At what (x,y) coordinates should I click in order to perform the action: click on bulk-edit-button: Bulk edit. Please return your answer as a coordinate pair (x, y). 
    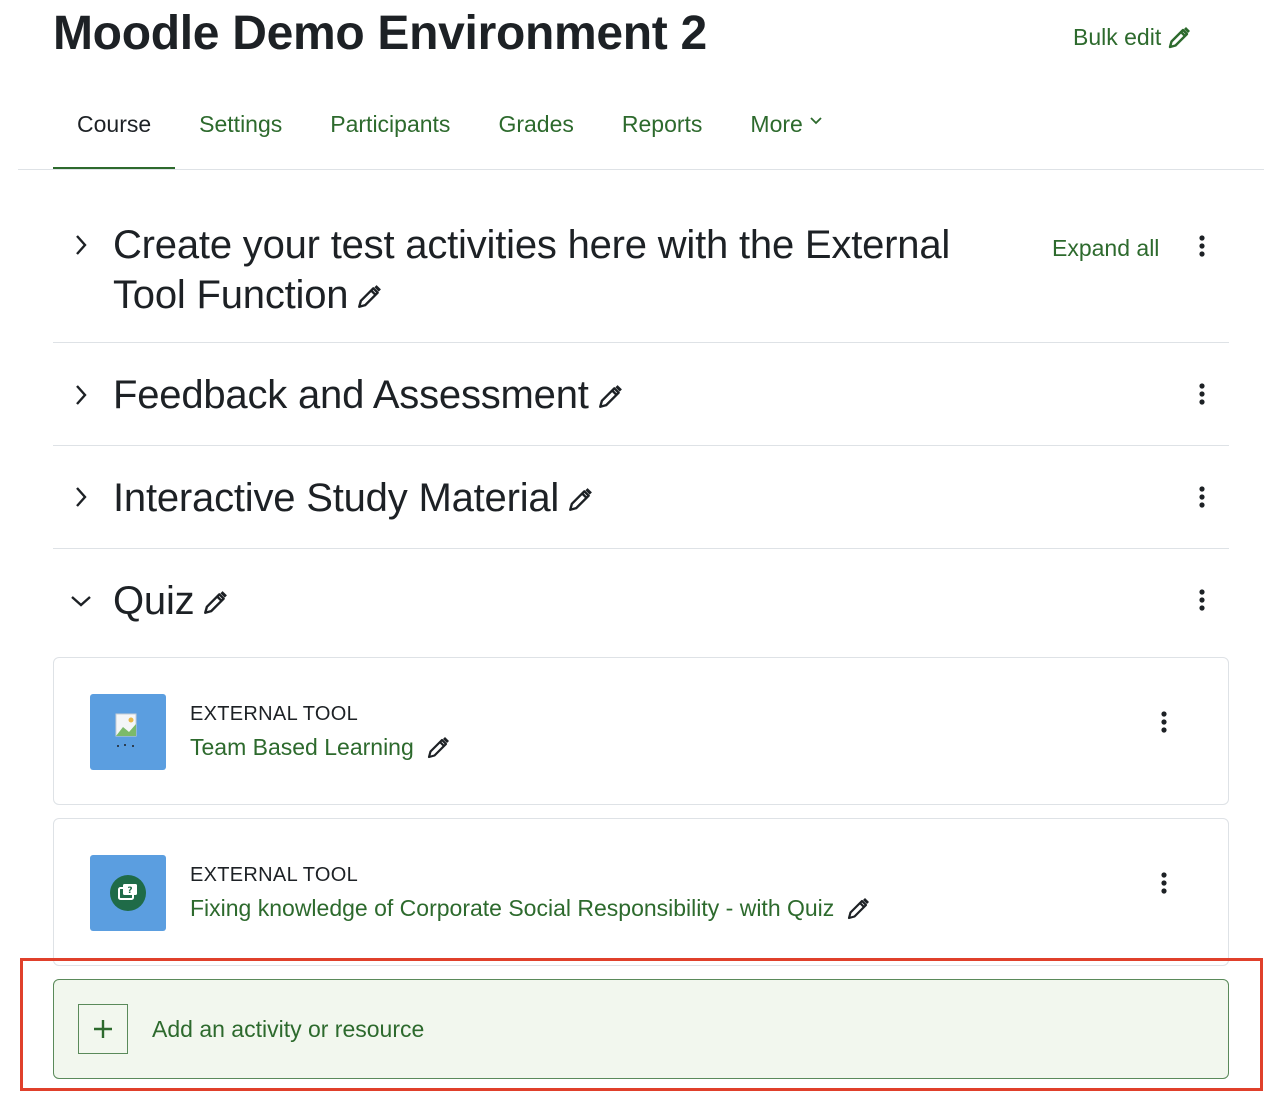
    Looking at the image, I should click on (1132, 37).